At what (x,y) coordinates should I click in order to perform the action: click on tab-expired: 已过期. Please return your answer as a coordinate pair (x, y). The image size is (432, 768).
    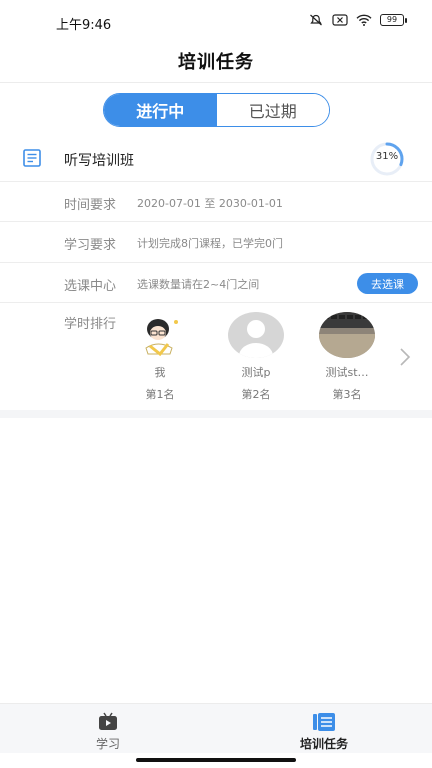
    Looking at the image, I should click on (272, 110).